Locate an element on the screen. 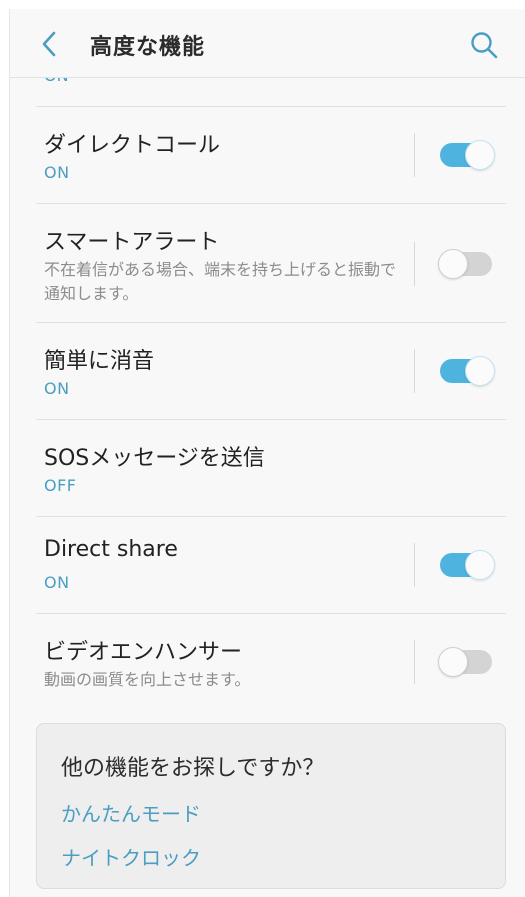 The image size is (525, 897). setting-smart-alert: スマートアラート 不在着信がある場合、端末を持ち上げると振動で通知します。 is located at coordinates (267, 263).